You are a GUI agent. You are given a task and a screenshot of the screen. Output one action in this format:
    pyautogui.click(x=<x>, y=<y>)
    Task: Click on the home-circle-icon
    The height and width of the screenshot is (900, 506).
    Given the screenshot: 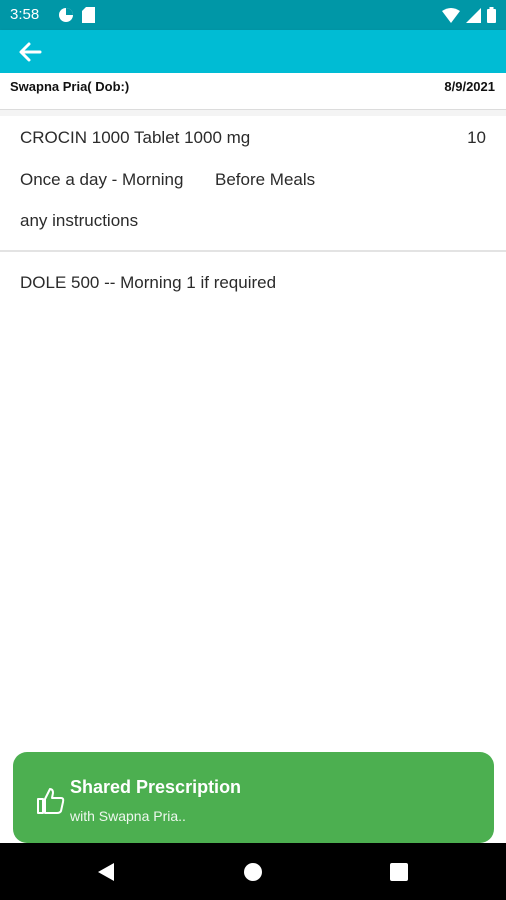 What is the action you would take?
    pyautogui.click(x=253, y=872)
    